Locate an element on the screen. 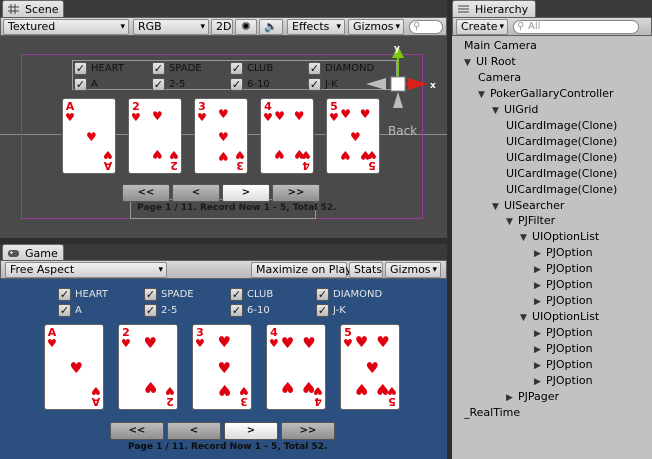 The image size is (652, 459). game-pager-button-2: > is located at coordinates (251, 431).